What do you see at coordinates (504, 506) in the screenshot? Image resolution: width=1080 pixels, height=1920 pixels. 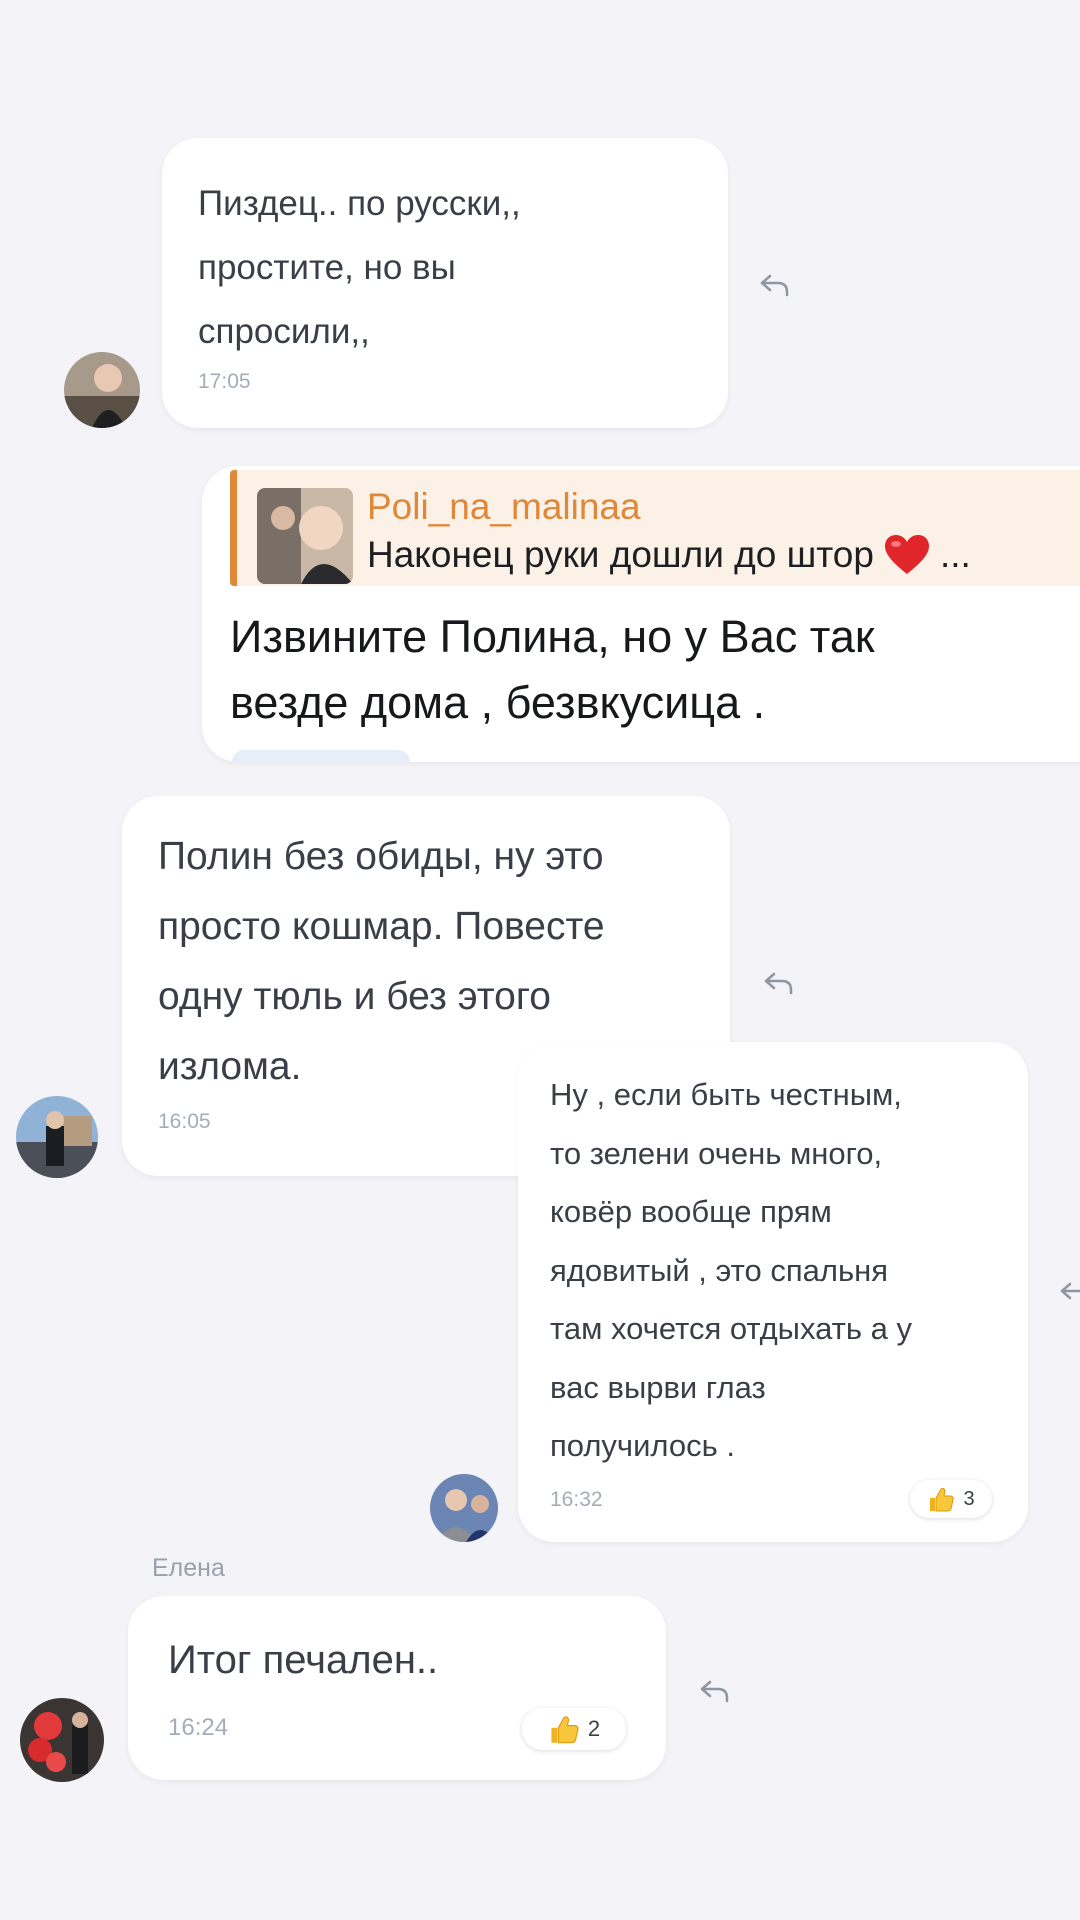 I see `quote-author: Poli_na_malinaa` at bounding box center [504, 506].